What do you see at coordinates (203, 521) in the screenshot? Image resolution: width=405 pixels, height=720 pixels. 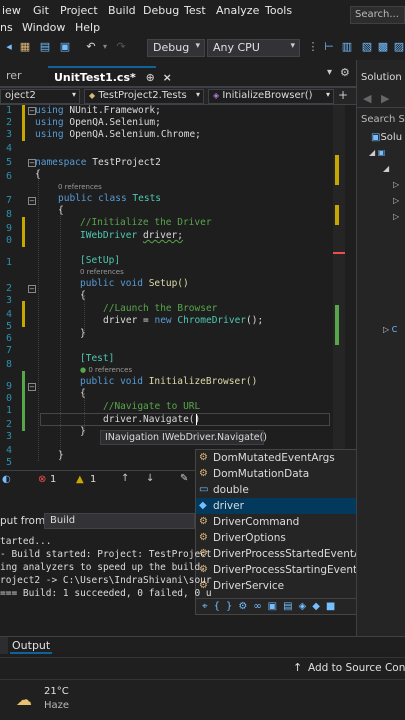 I see `class-icon: ⚙` at bounding box center [203, 521].